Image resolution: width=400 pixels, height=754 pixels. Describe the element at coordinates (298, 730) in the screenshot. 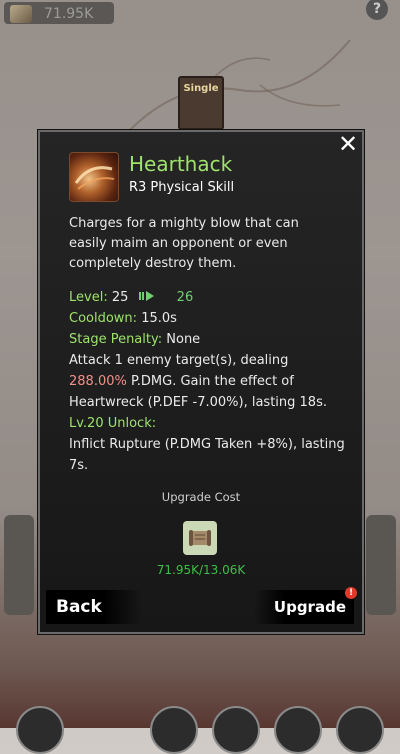

I see `nav-building-icon` at that location.